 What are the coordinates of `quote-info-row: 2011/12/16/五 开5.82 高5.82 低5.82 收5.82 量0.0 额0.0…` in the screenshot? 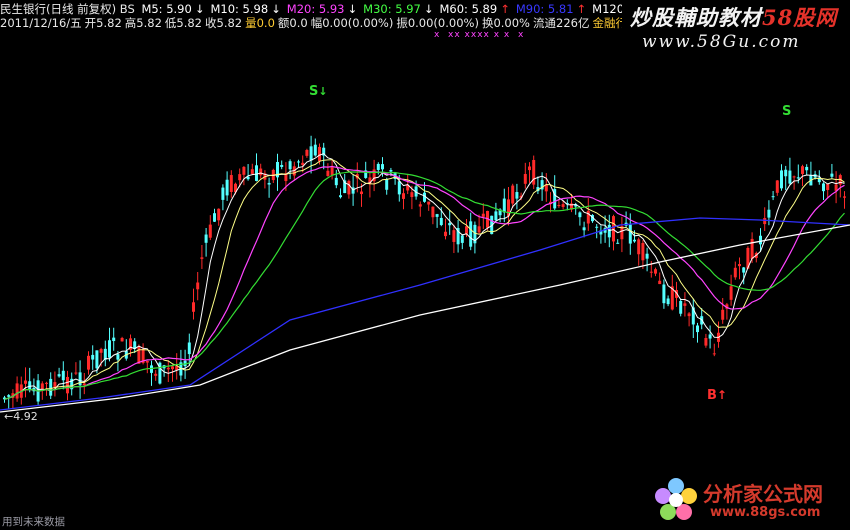 It's located at (320, 23).